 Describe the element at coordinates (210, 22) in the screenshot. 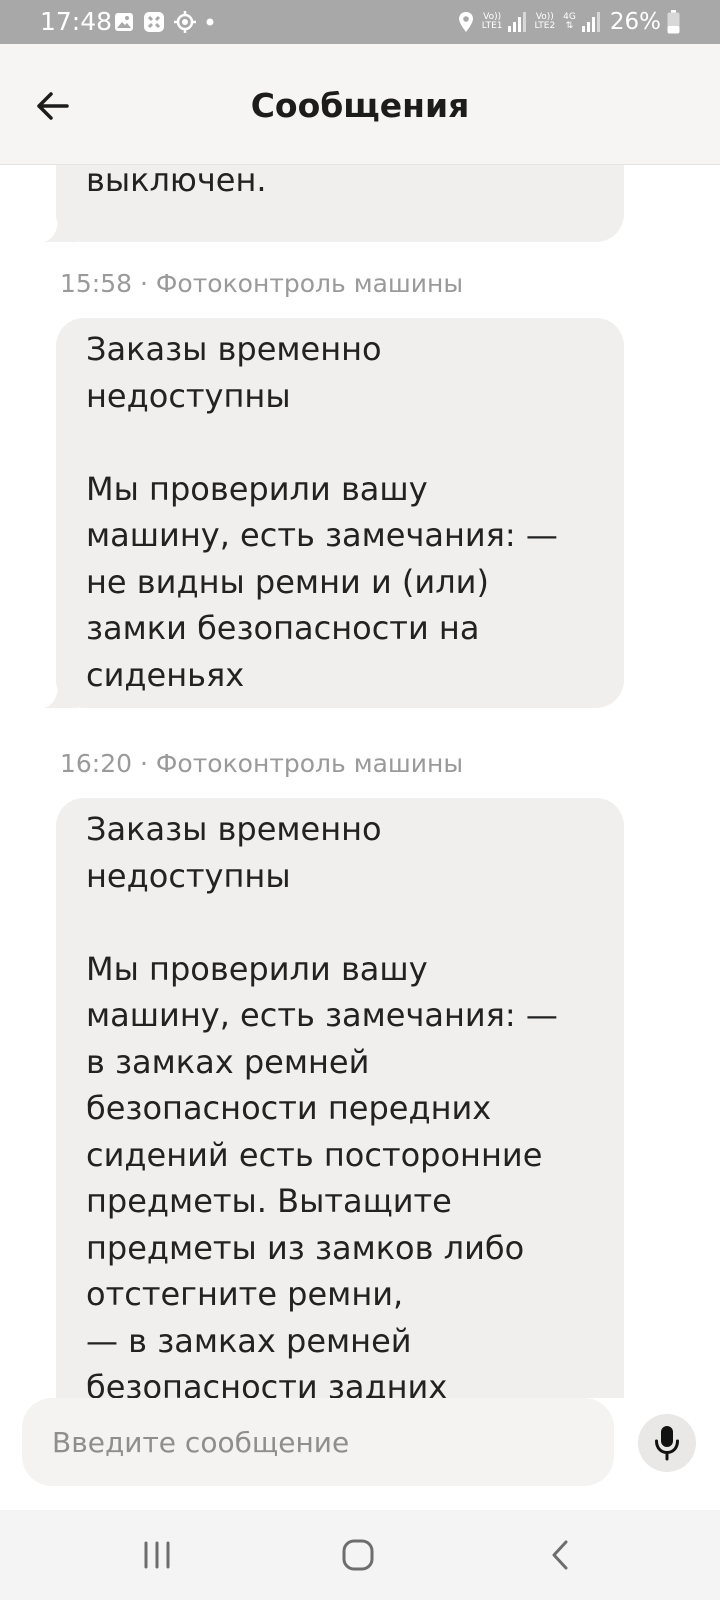

I see `dot-icon` at that location.